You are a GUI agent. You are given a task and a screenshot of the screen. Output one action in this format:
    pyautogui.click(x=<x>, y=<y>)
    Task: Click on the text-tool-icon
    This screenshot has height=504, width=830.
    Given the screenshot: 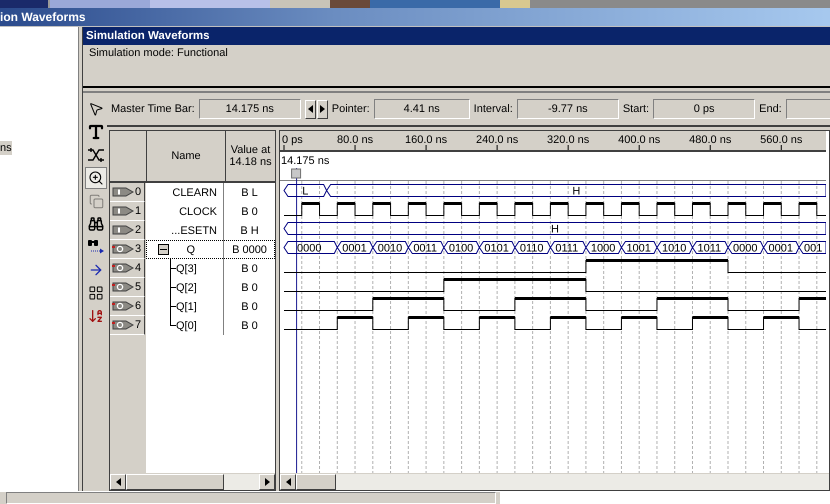 What is the action you would take?
    pyautogui.click(x=96, y=132)
    